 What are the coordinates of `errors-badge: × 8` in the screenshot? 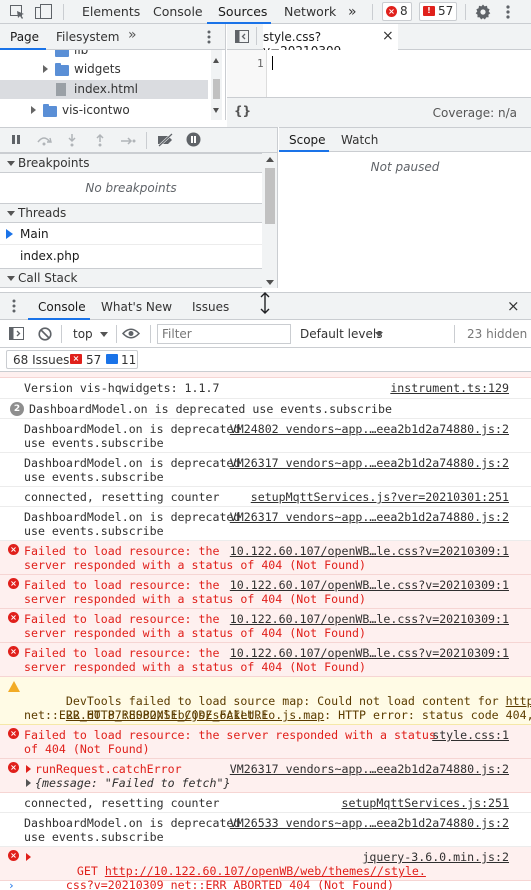 It's located at (397, 11).